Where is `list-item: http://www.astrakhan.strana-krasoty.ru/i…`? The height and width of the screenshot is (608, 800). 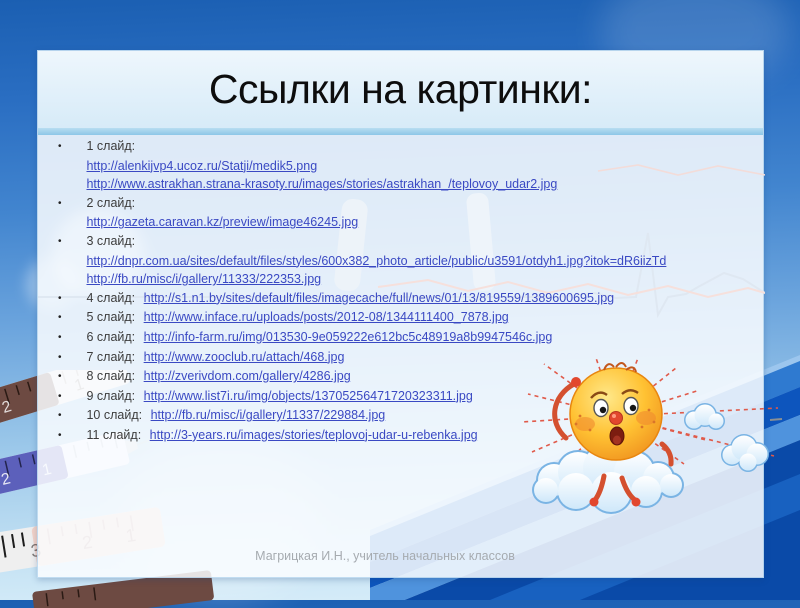
list-item: http://www.astrakhan.strana-krasoty.ru/i… is located at coordinates (400, 184).